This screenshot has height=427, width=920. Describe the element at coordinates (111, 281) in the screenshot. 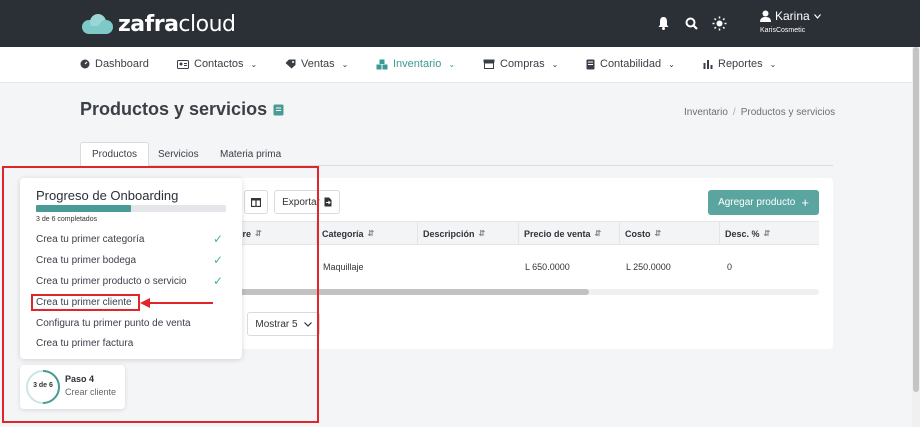

I see `onboarding-item-producto: Crea tu primer producto o servicio` at that location.